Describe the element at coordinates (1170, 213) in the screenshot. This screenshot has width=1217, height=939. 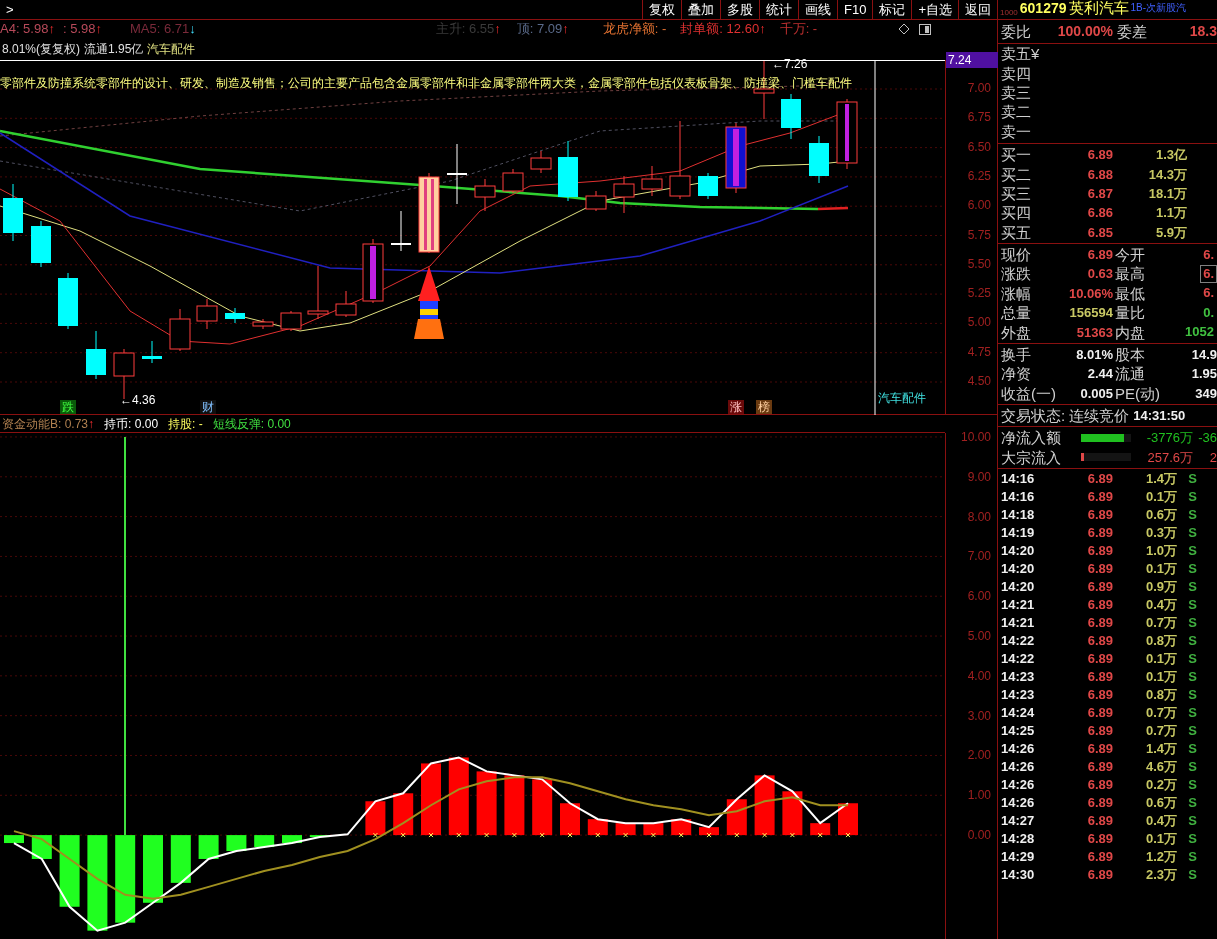
I see `bid-volume: 1.1万` at that location.